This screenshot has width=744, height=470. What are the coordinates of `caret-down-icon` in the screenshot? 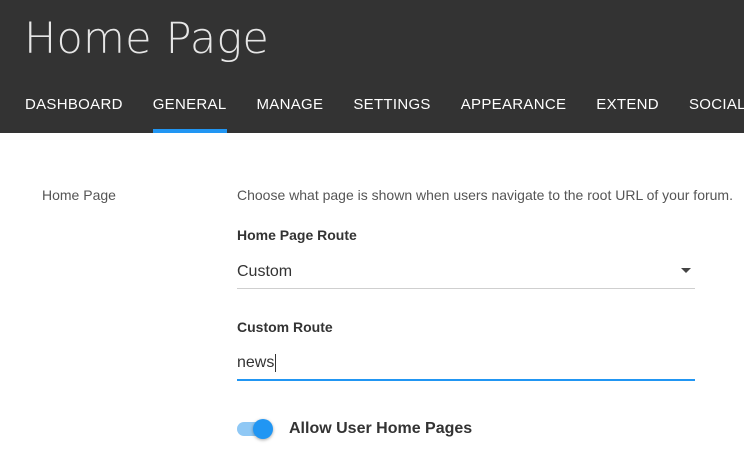 It's located at (686, 270).